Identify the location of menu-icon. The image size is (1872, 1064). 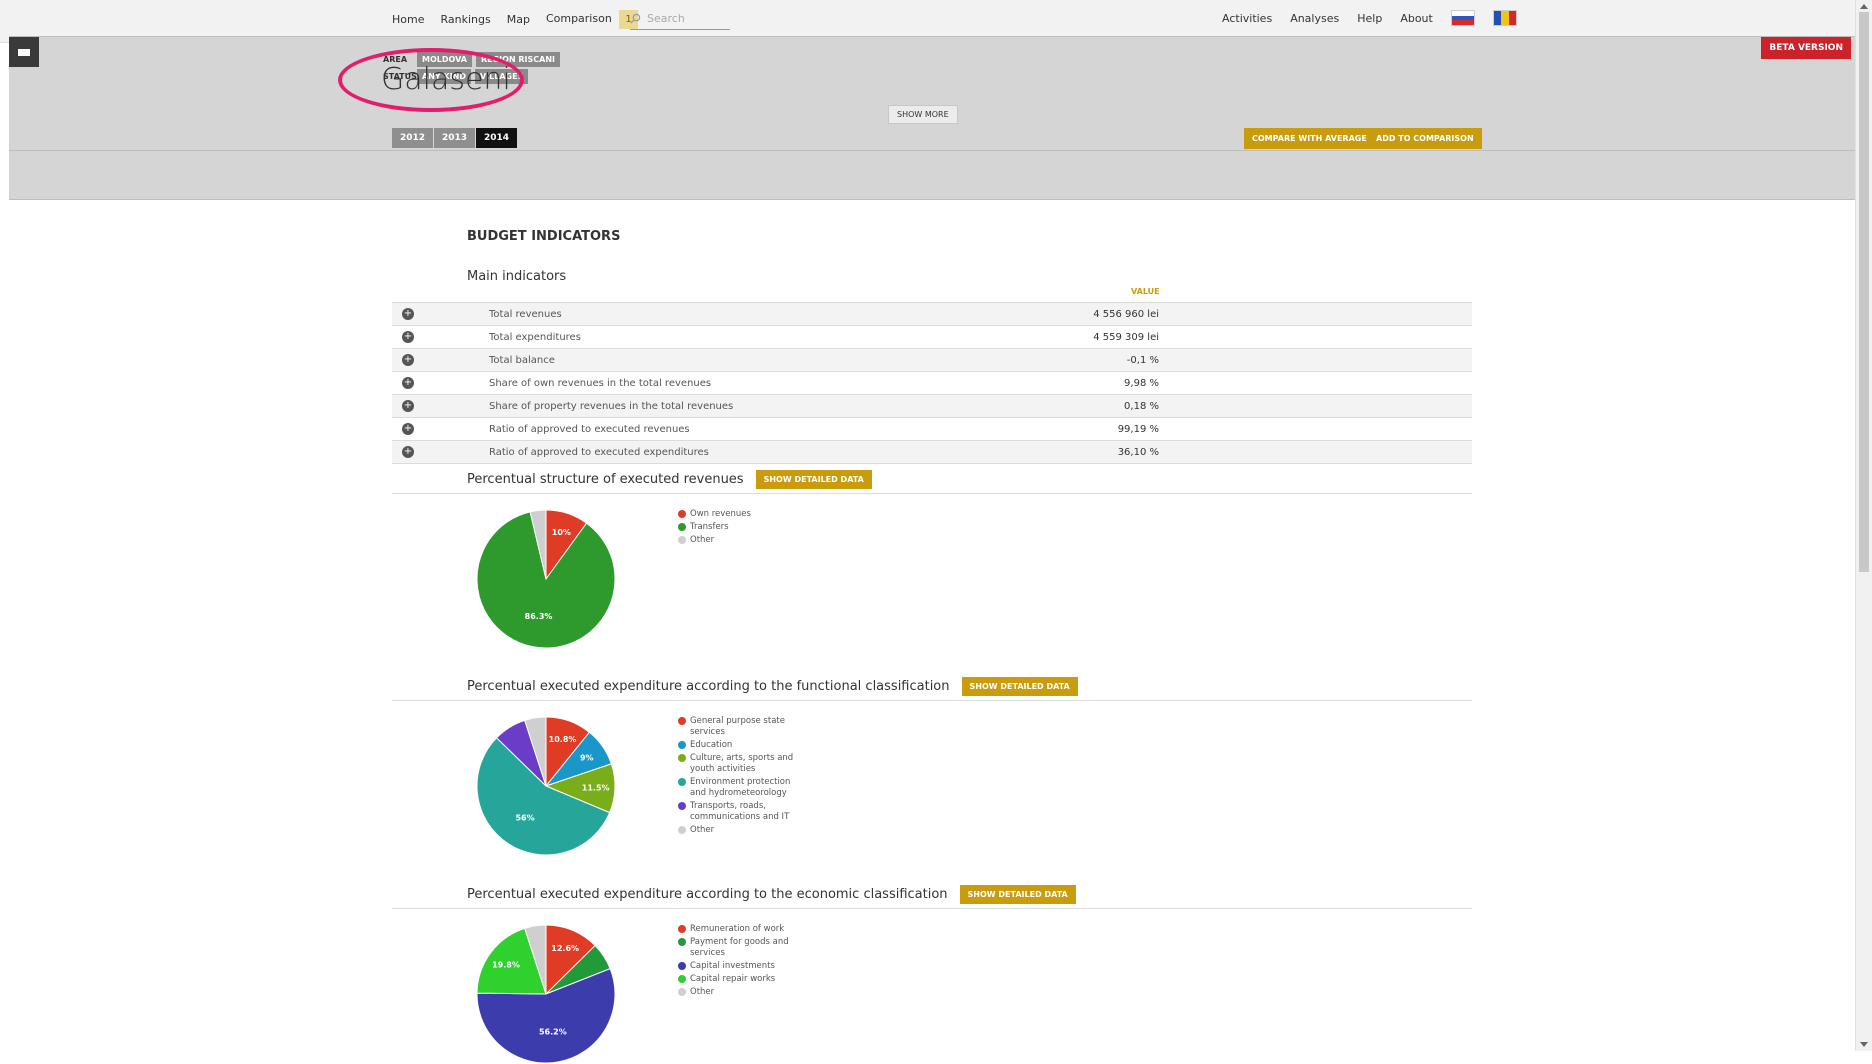
(24, 52).